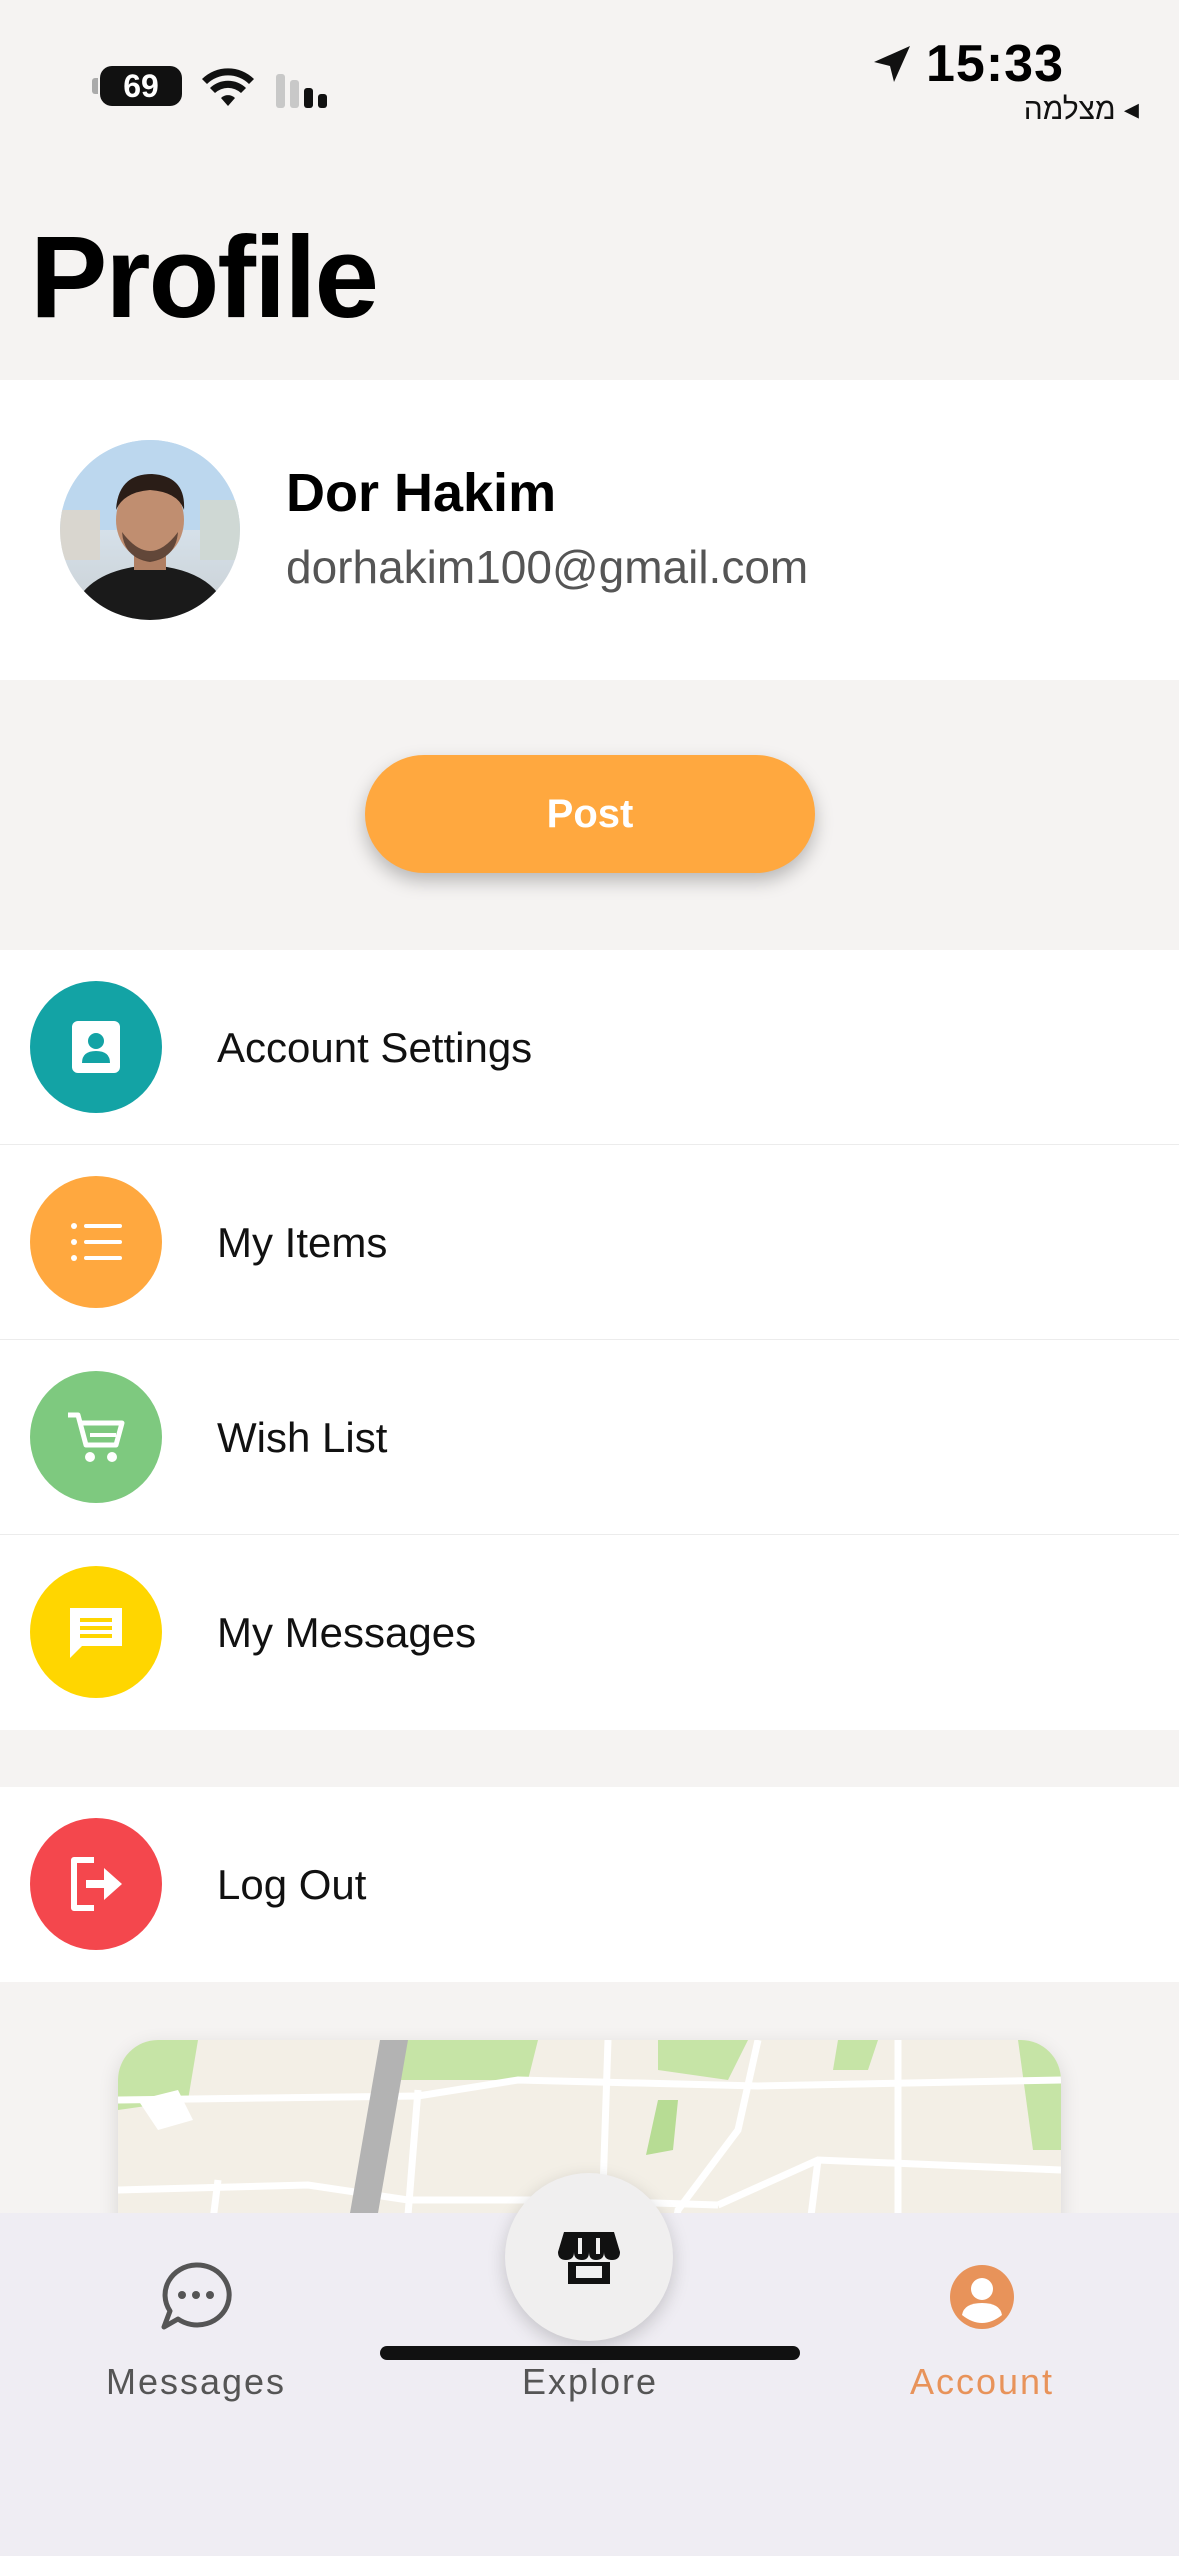  What do you see at coordinates (590, 2382) in the screenshot?
I see `tab-explore-label: Explore` at bounding box center [590, 2382].